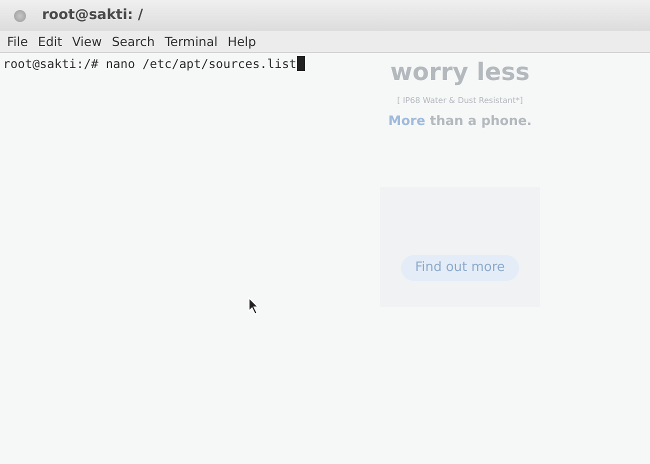 This screenshot has height=464, width=650. I want to click on menu-item: File, so click(17, 41).